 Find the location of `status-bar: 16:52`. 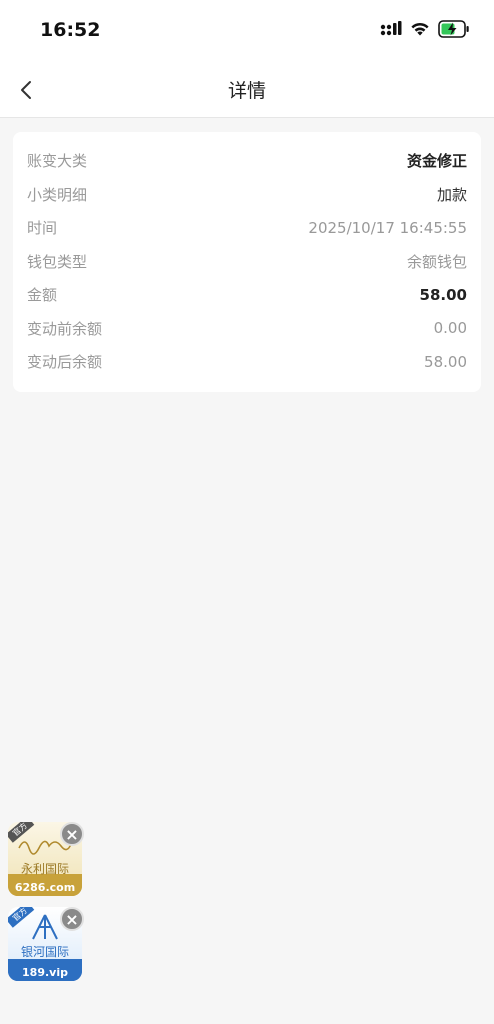

status-bar: 16:52 is located at coordinates (247, 31).